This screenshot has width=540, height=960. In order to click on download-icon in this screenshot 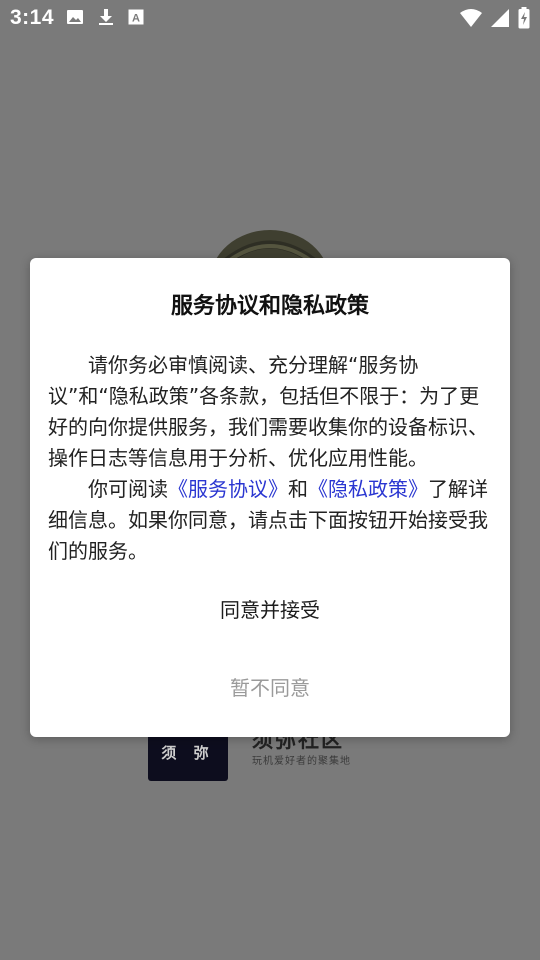, I will do `click(106, 17)`.